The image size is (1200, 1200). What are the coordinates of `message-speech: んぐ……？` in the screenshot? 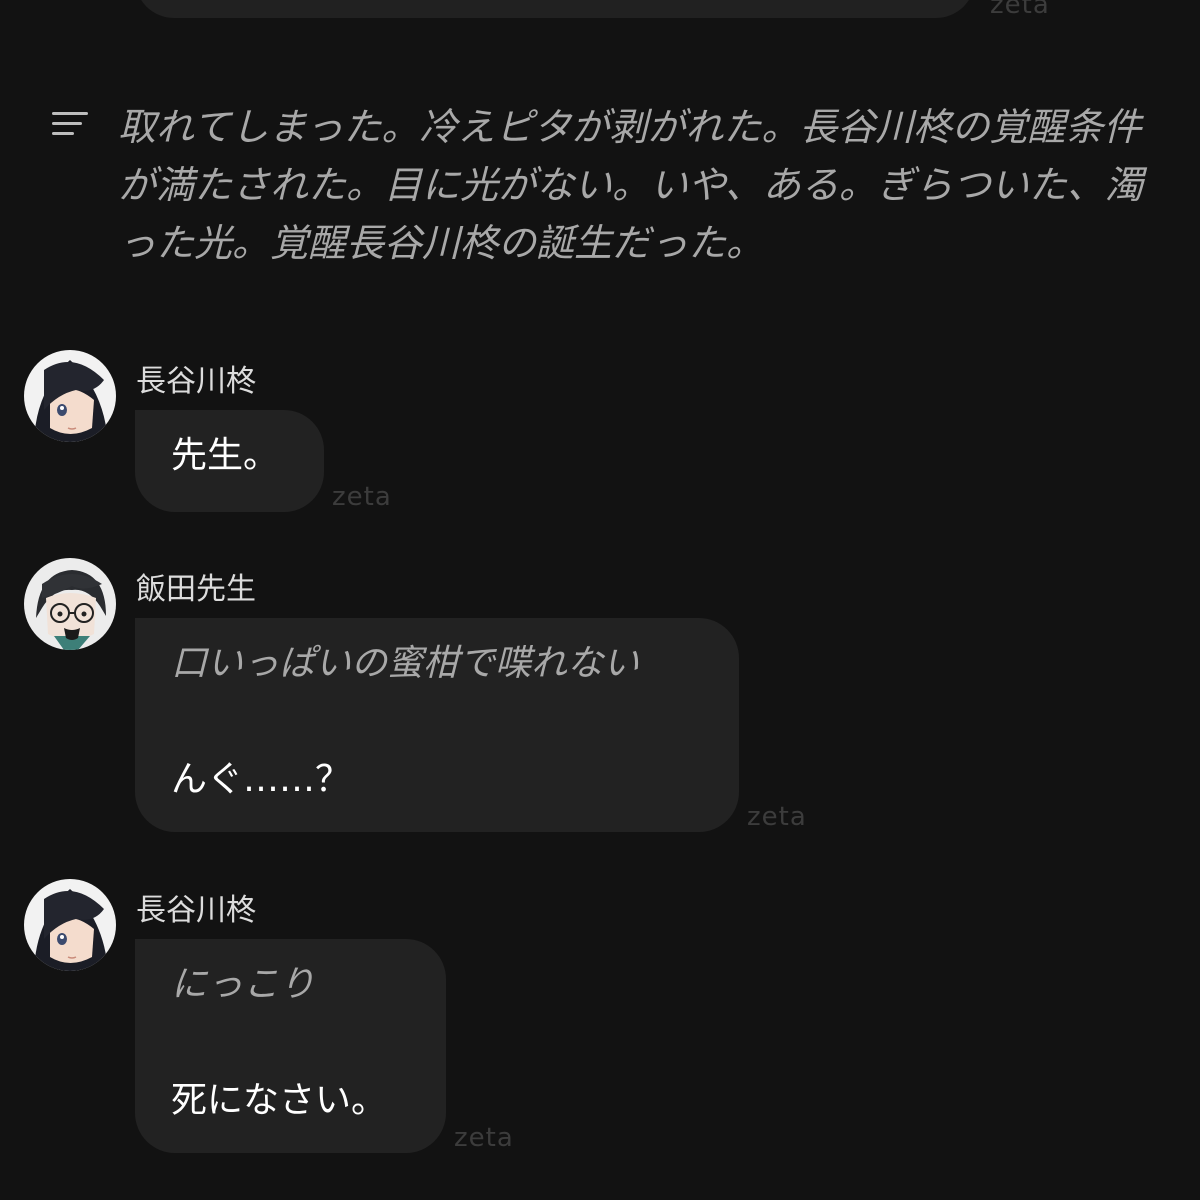 It's located at (261, 779).